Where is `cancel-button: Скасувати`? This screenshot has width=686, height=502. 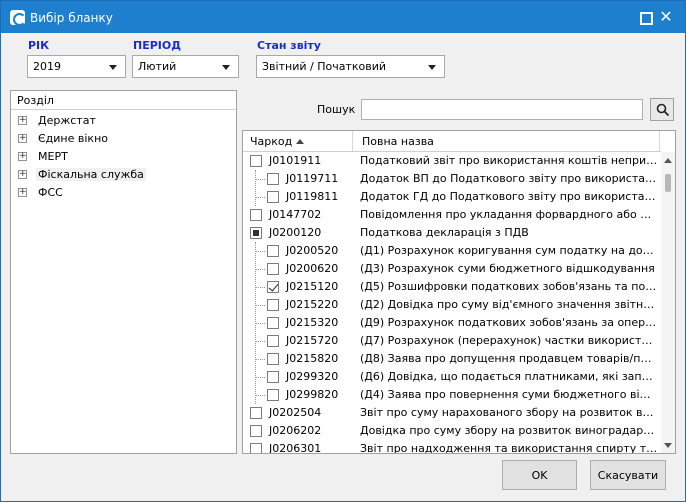 cancel-button: Скасувати is located at coordinates (628, 475).